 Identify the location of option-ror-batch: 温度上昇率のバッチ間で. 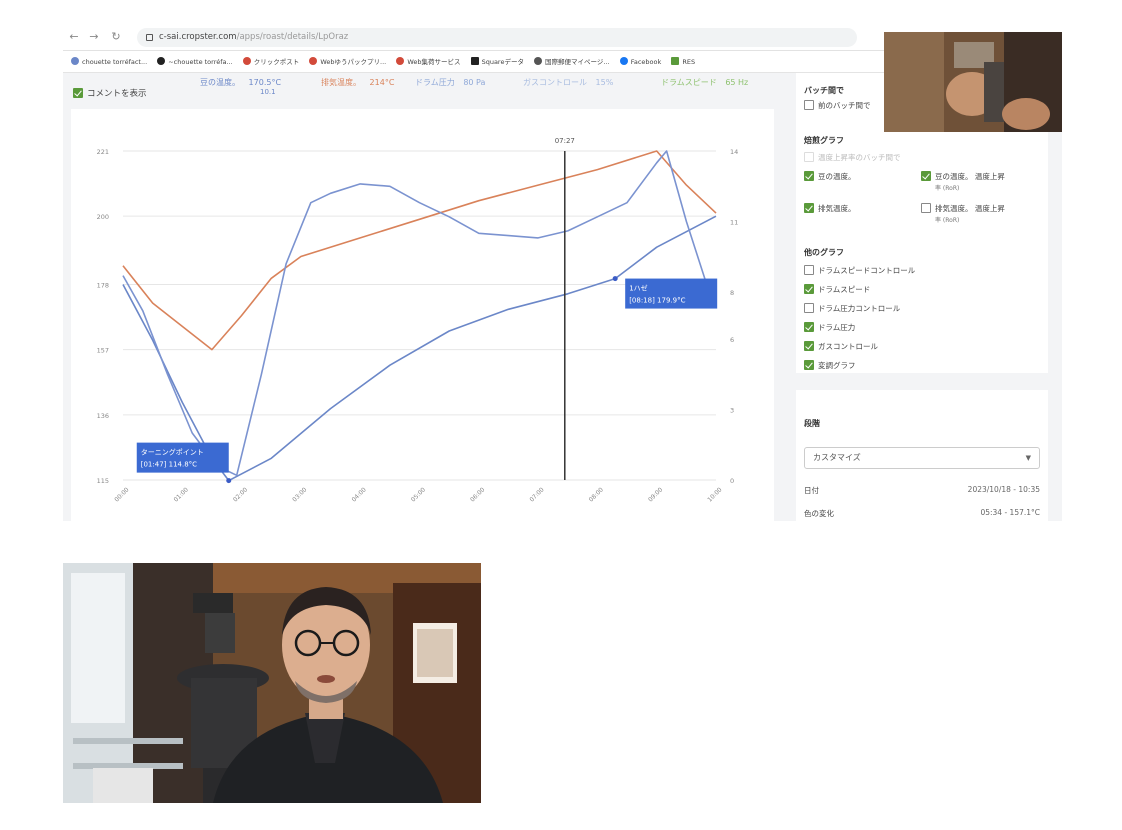
(852, 157).